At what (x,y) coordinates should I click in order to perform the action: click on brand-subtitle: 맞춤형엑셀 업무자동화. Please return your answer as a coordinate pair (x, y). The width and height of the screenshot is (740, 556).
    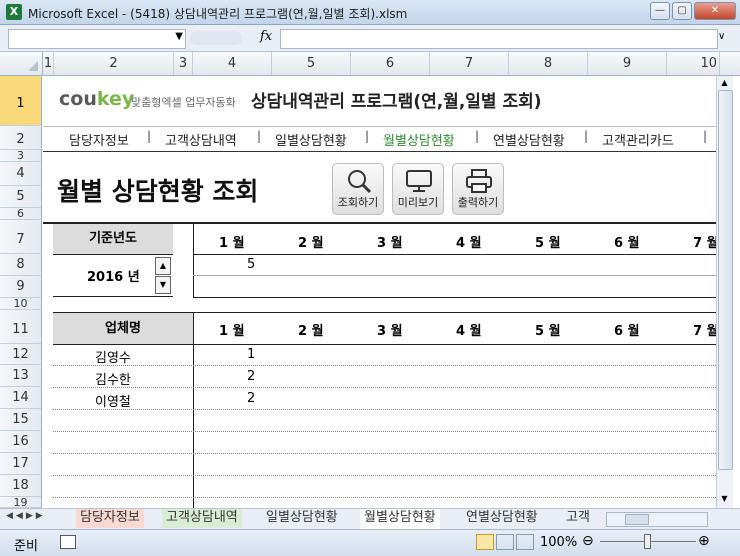
    Looking at the image, I should click on (183, 102).